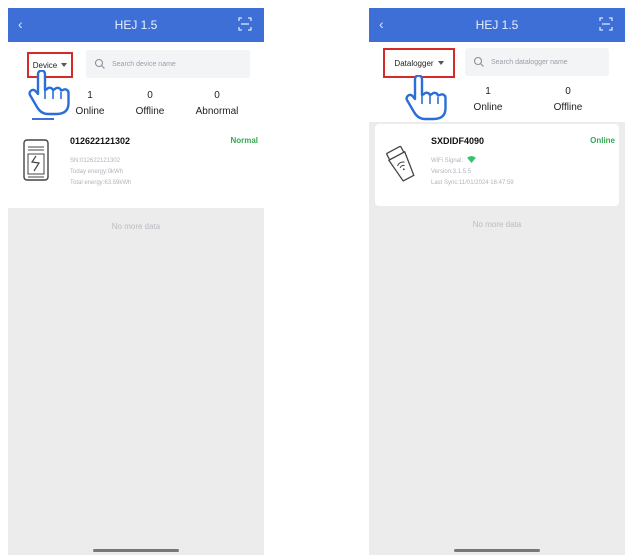 This screenshot has height=559, width=632. I want to click on search-placeholder: Search device name, so click(144, 64).